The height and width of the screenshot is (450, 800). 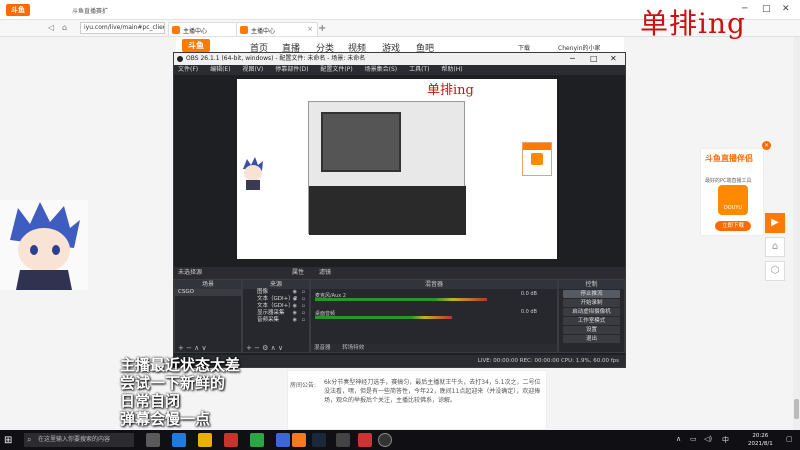 I want to click on menu-tools: 工具(T), so click(x=419, y=69).